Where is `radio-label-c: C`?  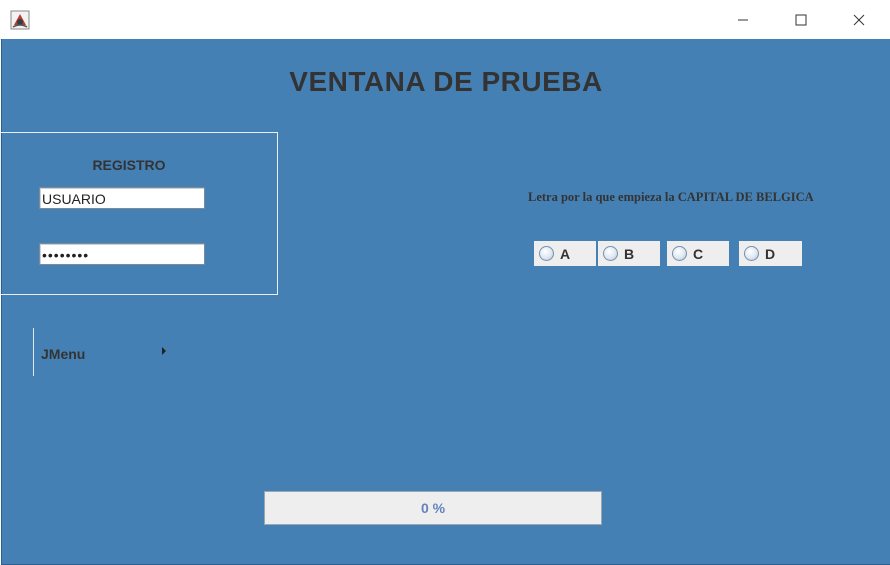
radio-label-c: C is located at coordinates (698, 253).